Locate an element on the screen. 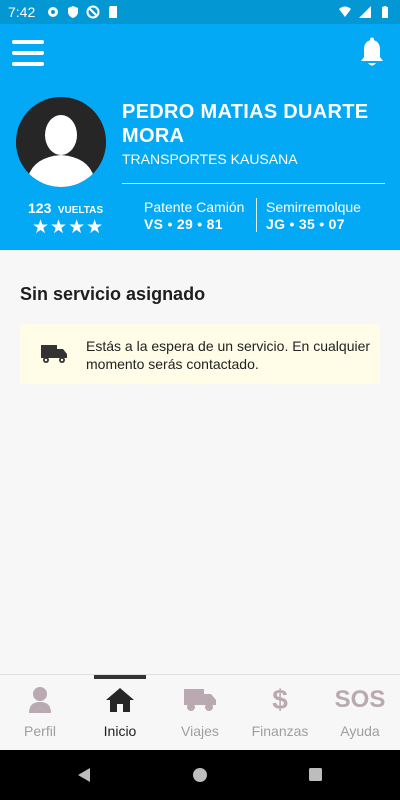  driver-name: PEDRO MATIAS DUARTE MORA is located at coordinates (245, 124).